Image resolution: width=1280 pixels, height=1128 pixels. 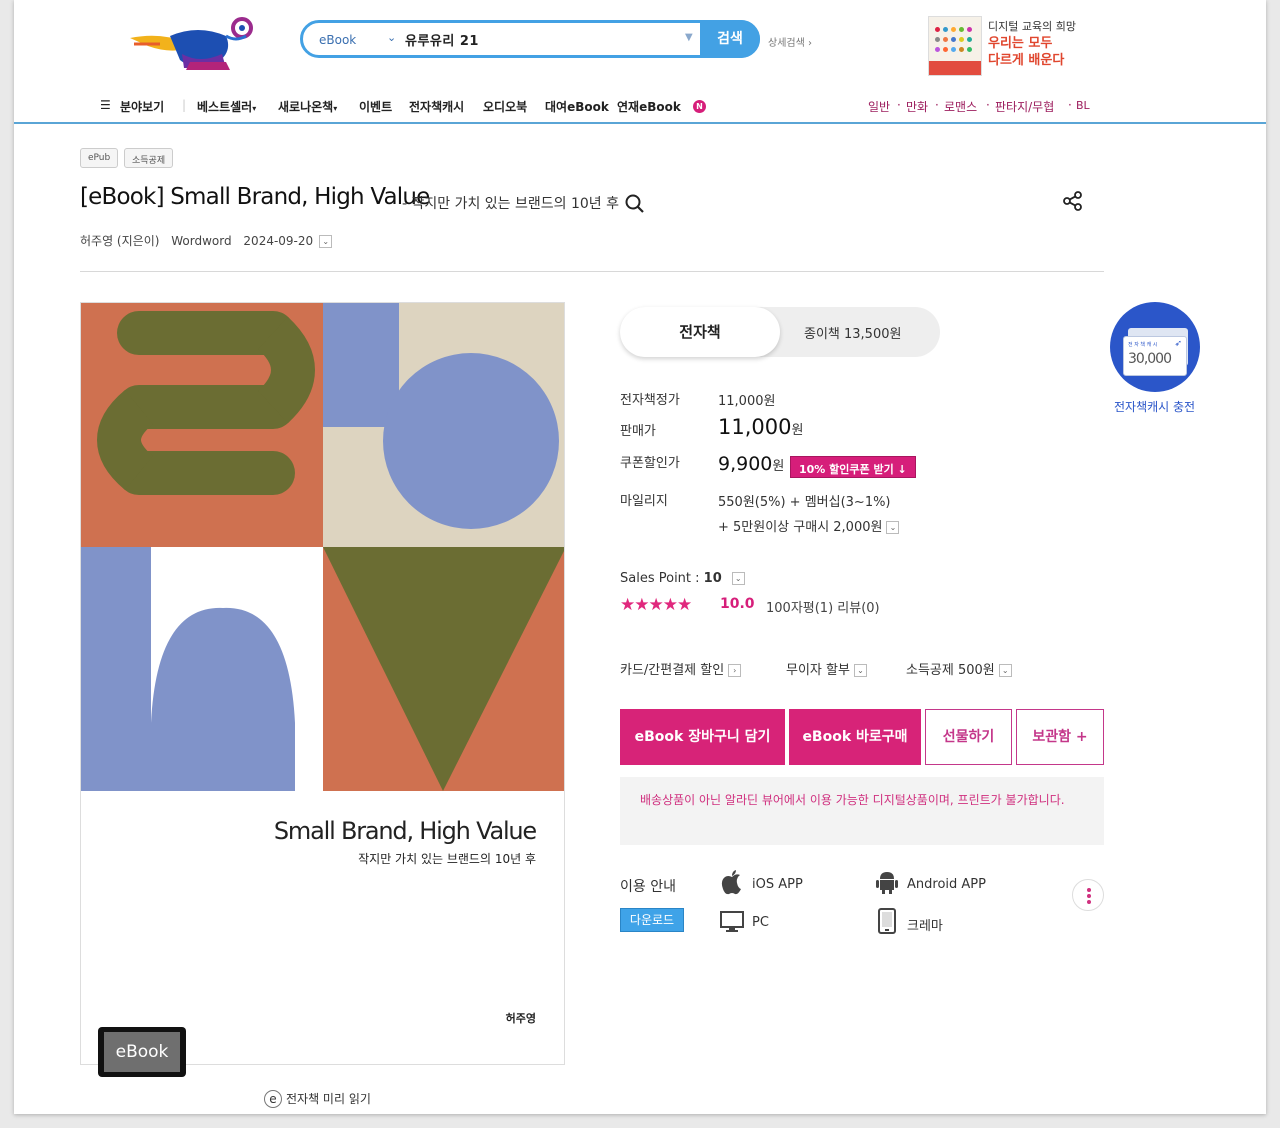 I want to click on card-discount-label: 카드/간편결제 할인, so click(x=672, y=670).